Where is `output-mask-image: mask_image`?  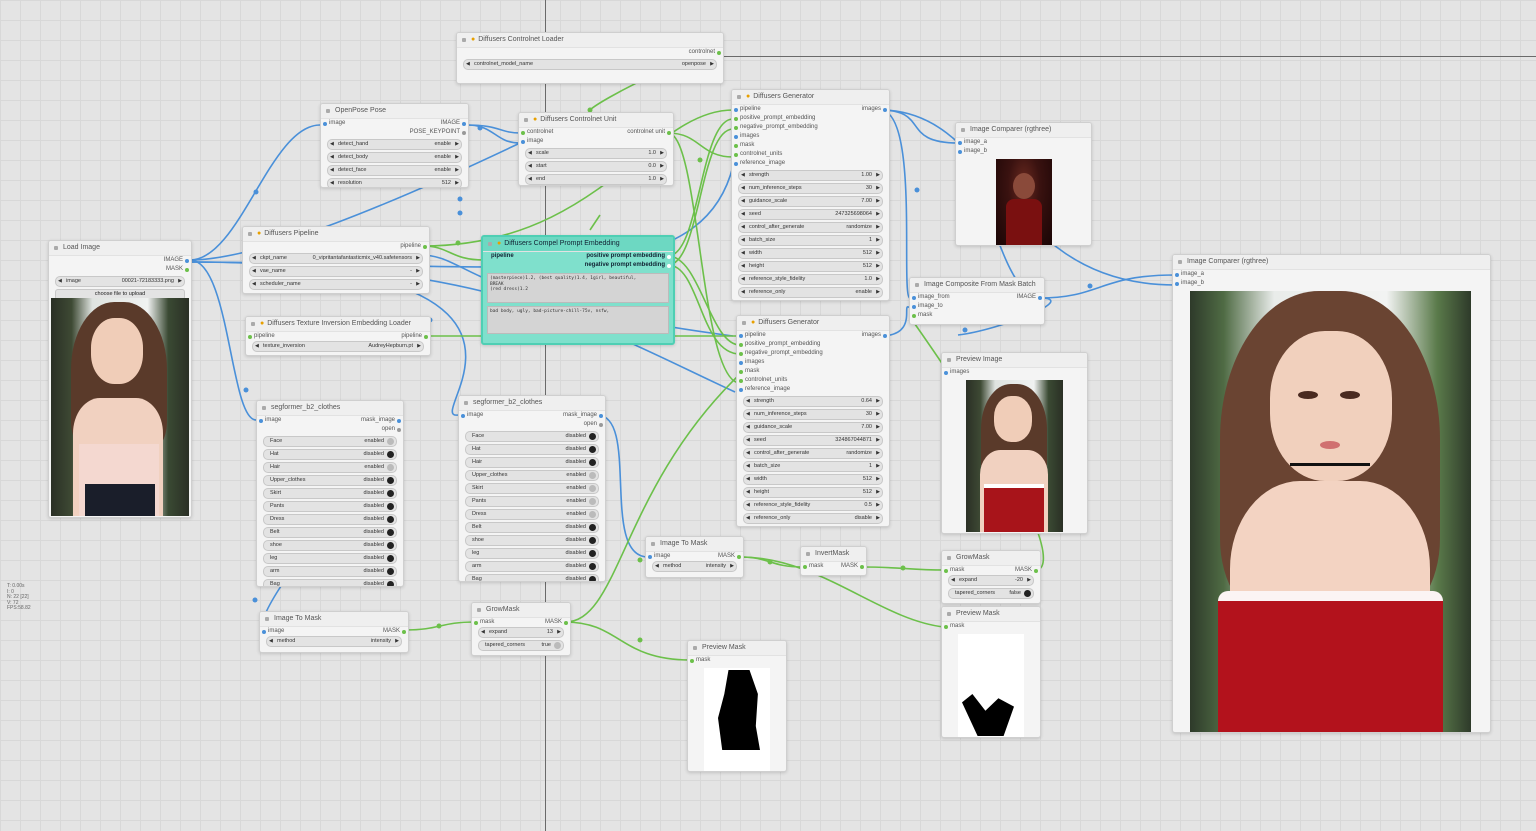
output-mask-image: mask_image is located at coordinates (583, 415).